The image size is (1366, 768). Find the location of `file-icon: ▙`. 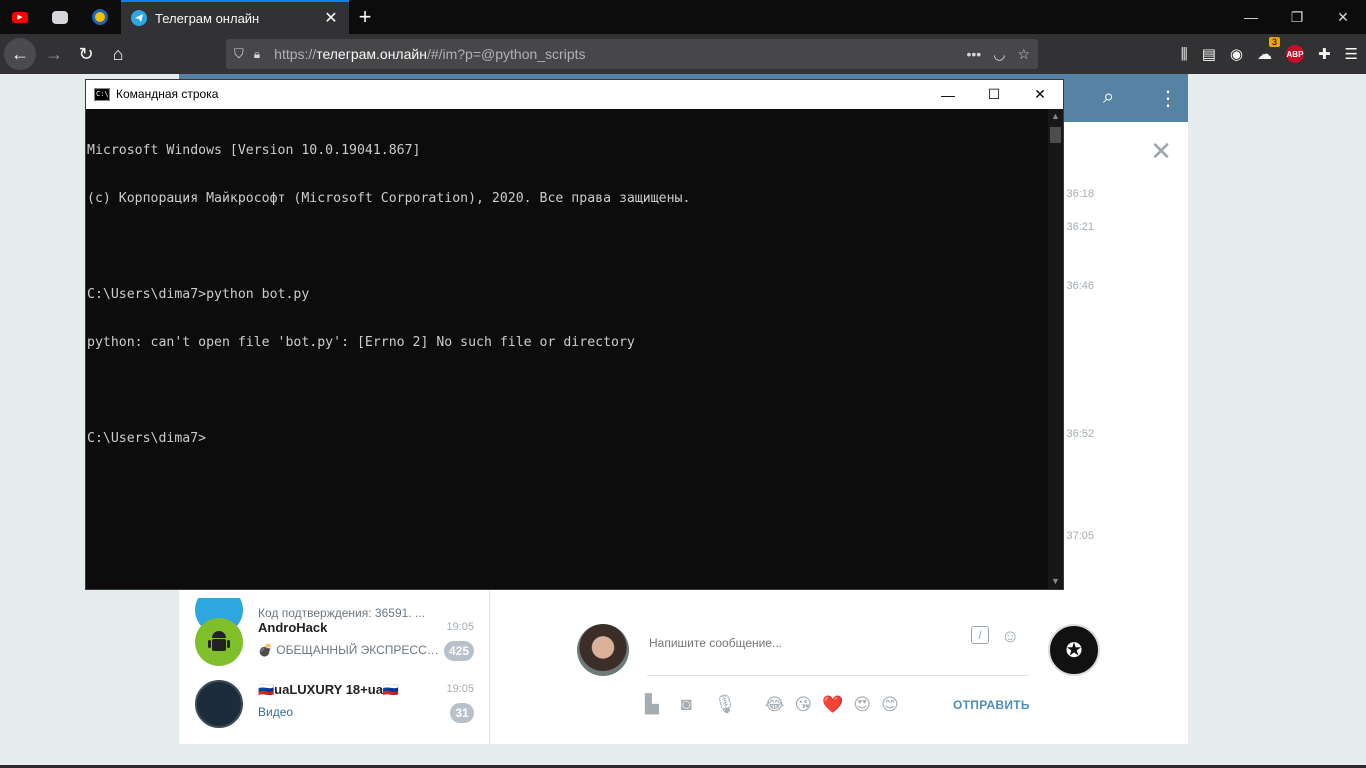

file-icon: ▙ is located at coordinates (652, 704).